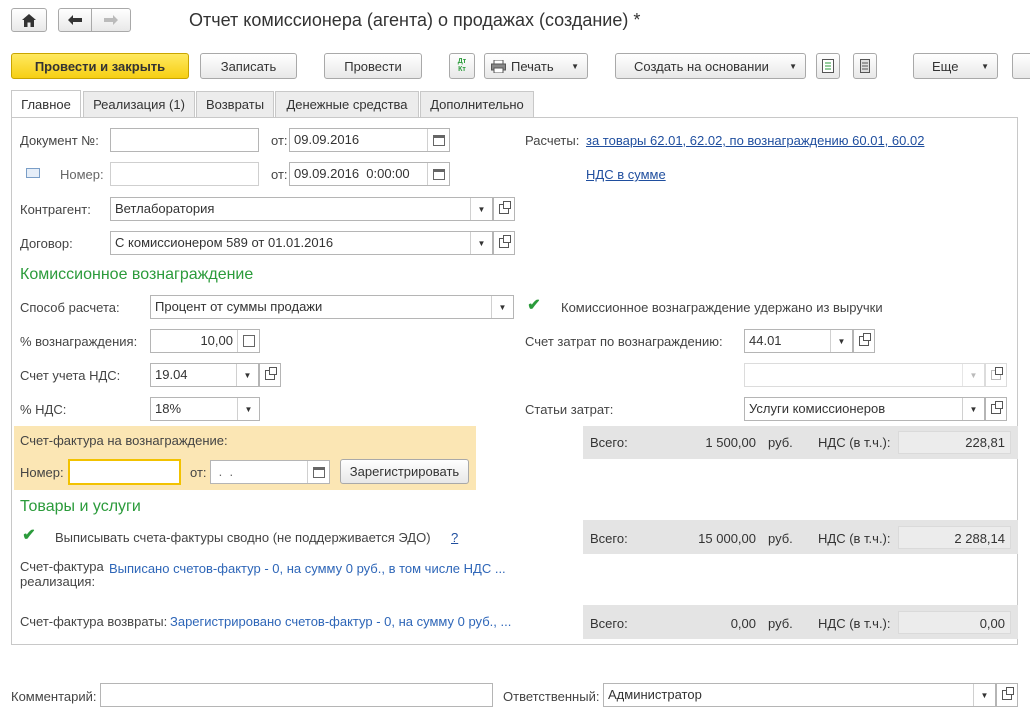 The height and width of the screenshot is (711, 1030). I want to click on calc-label: Расчеты:, so click(552, 140).